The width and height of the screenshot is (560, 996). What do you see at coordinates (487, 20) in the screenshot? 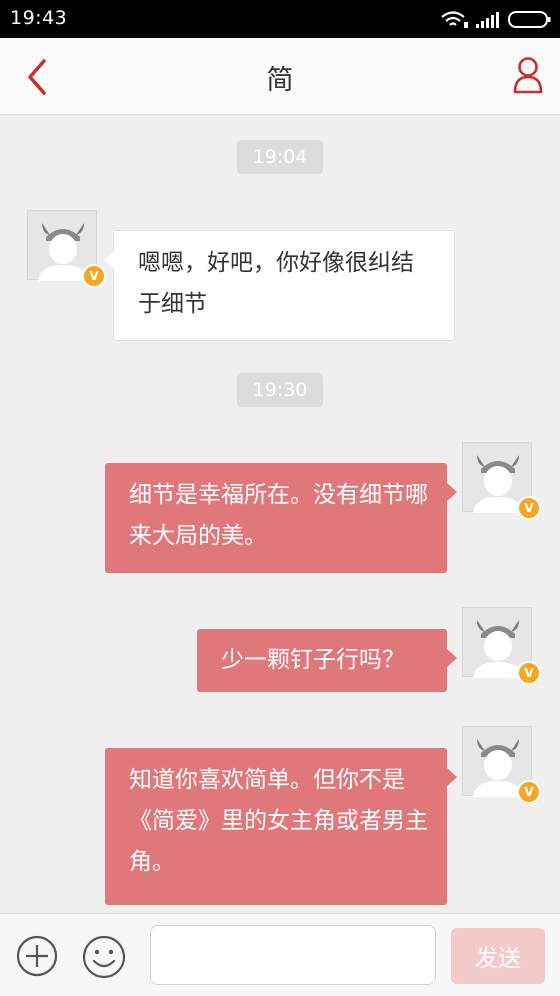
I see `signal-icon` at bounding box center [487, 20].